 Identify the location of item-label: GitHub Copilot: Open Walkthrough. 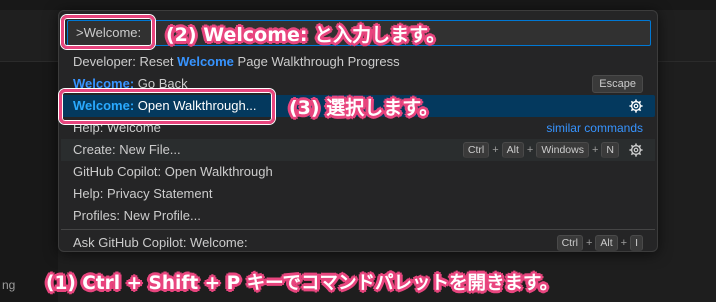
(173, 171).